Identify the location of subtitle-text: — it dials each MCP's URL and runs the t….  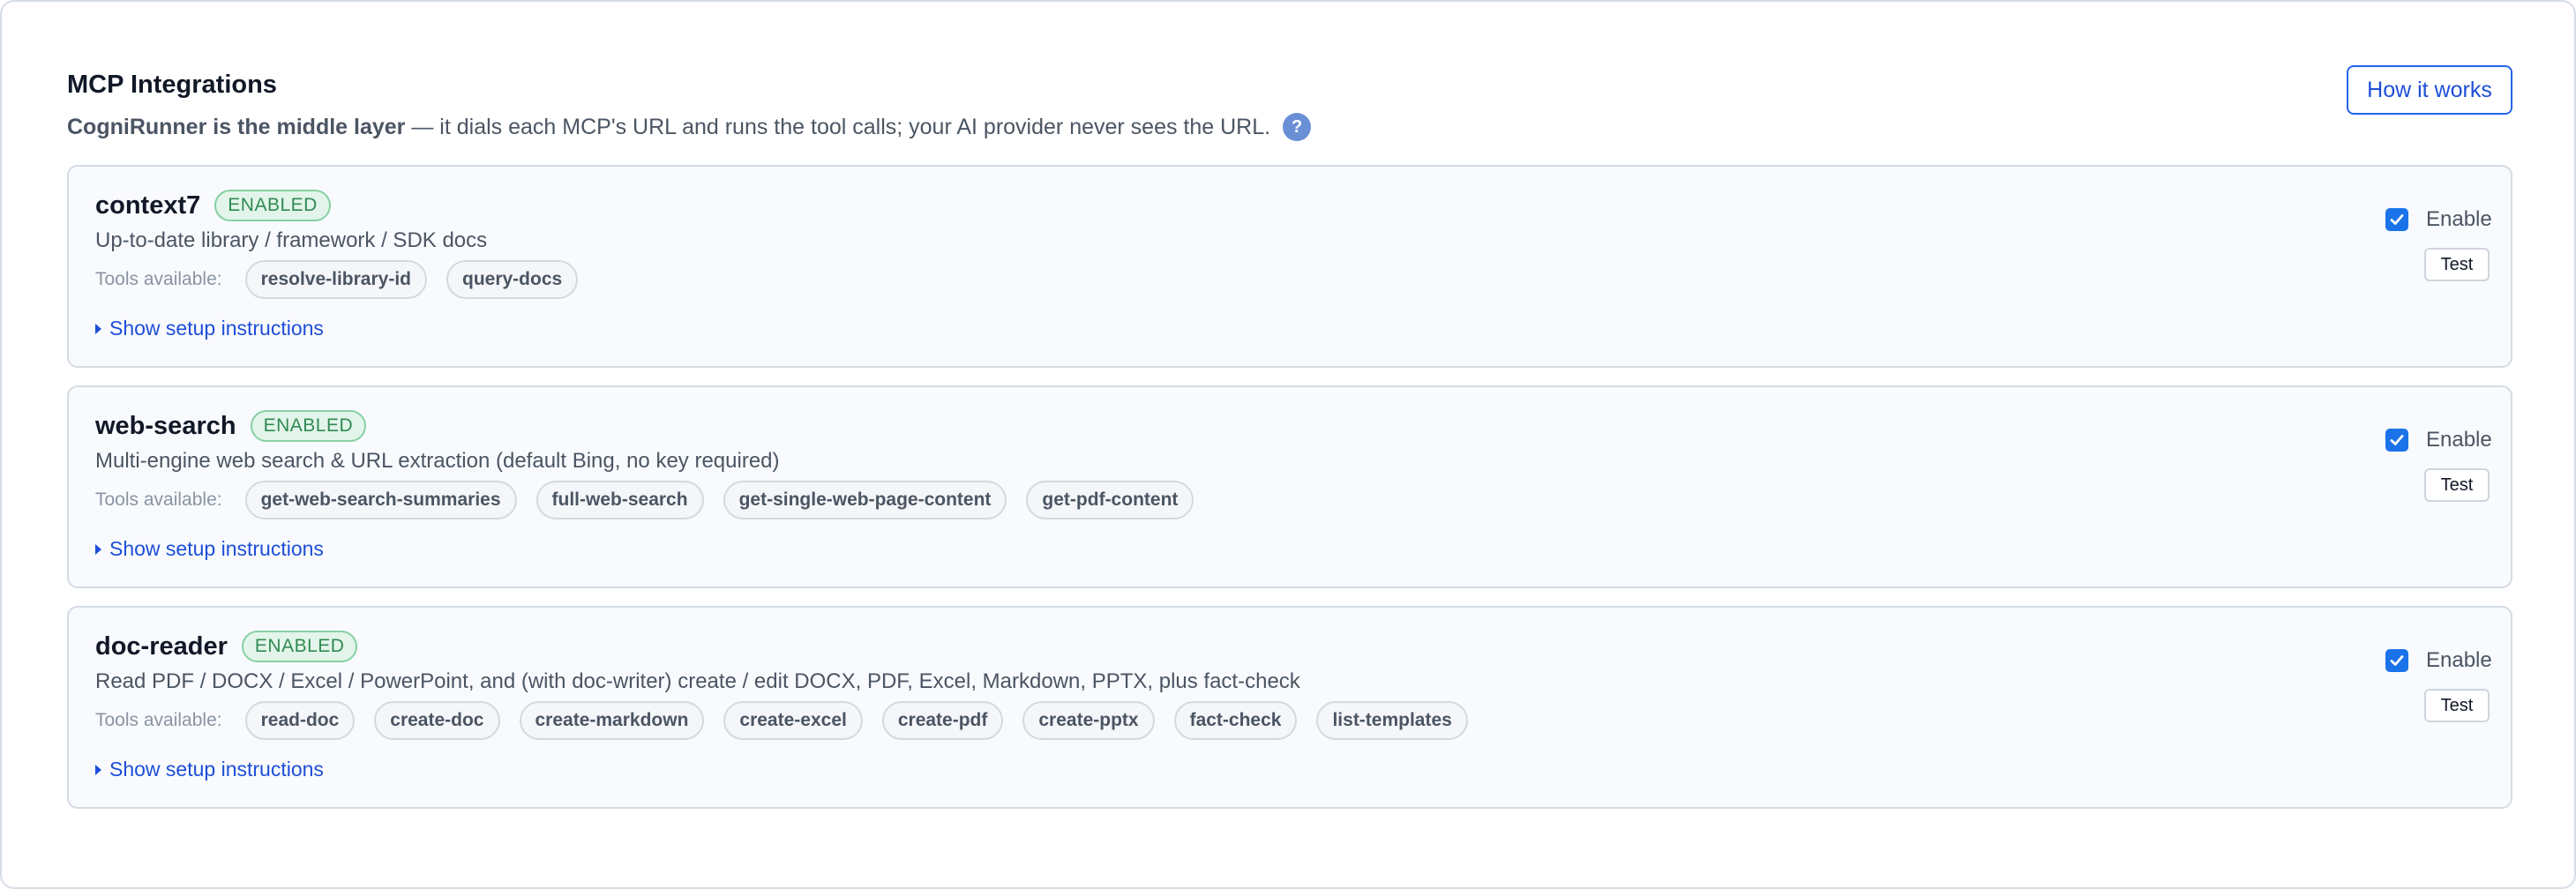
(838, 126).